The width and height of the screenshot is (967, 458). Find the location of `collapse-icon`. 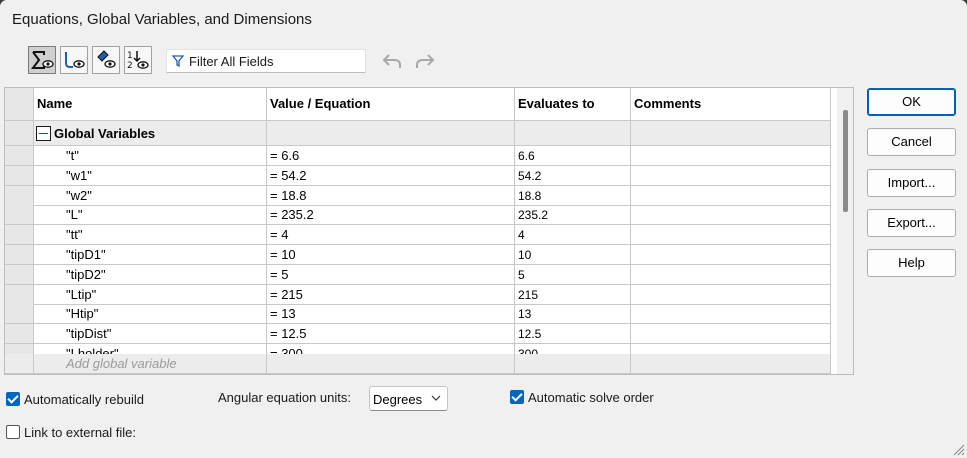

collapse-icon is located at coordinates (43, 134).